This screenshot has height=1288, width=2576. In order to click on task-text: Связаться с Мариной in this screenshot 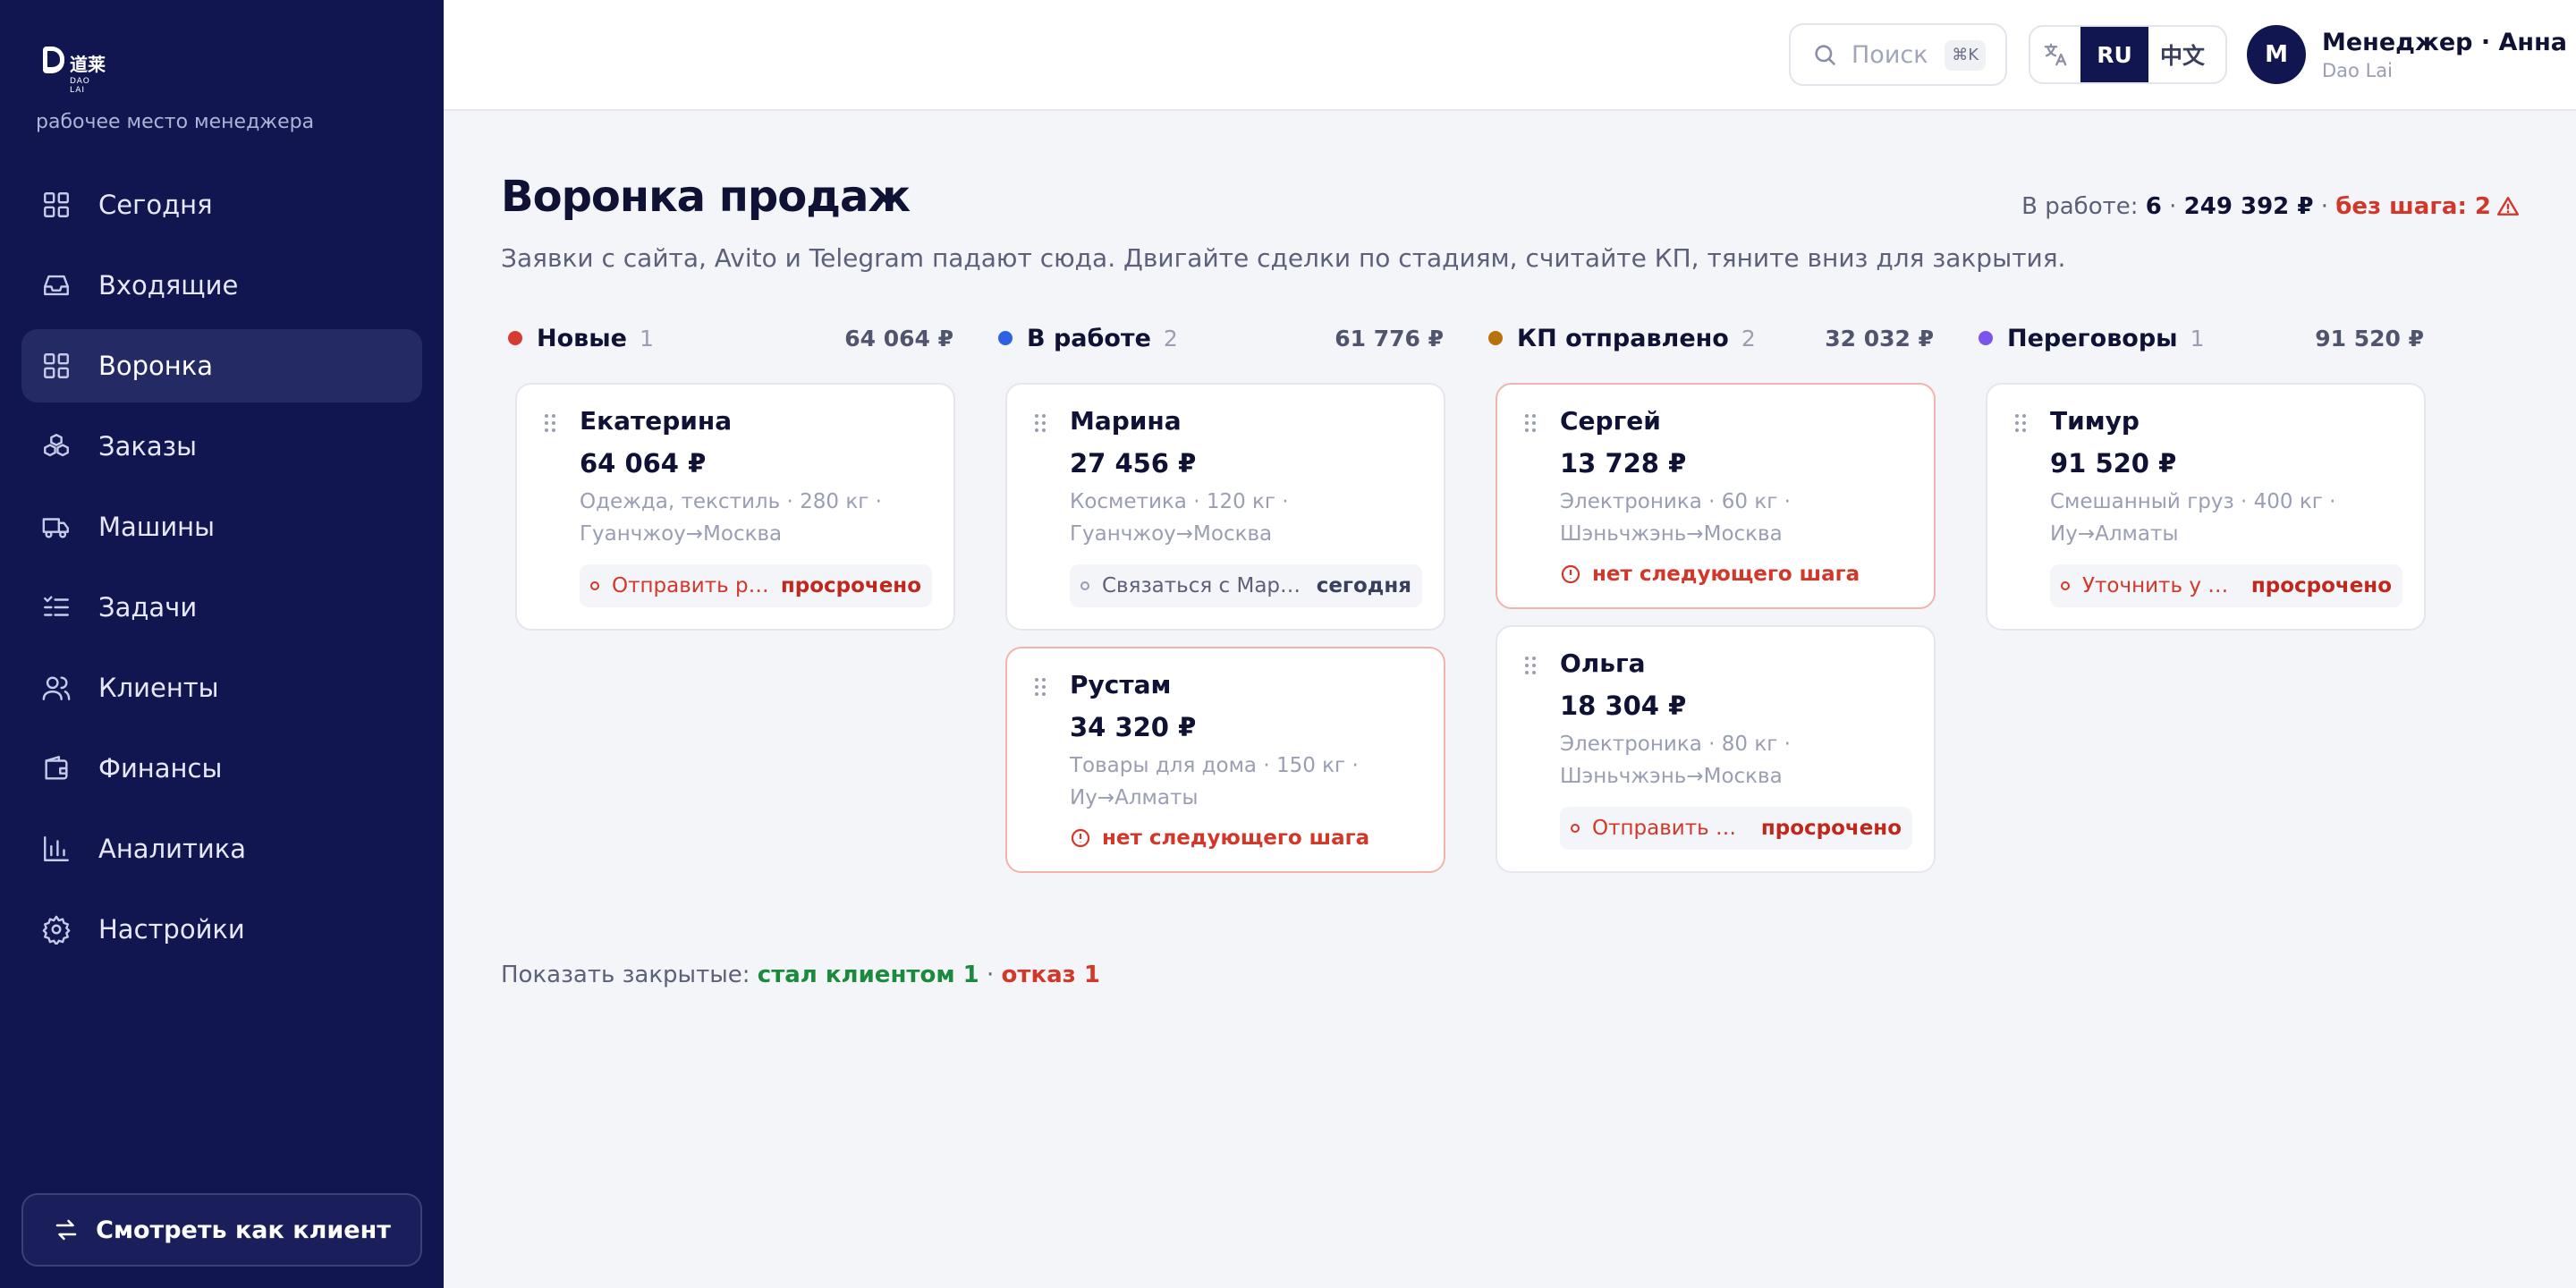, I will do `click(1204, 585)`.